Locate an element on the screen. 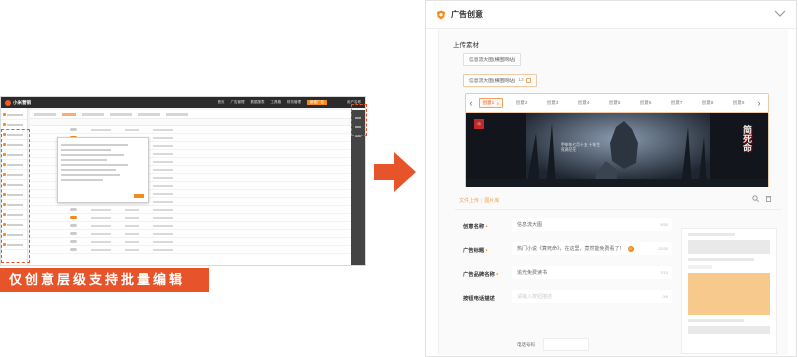 The height and width of the screenshot is (357, 798). mini-dropdown is located at coordinates (103, 170).